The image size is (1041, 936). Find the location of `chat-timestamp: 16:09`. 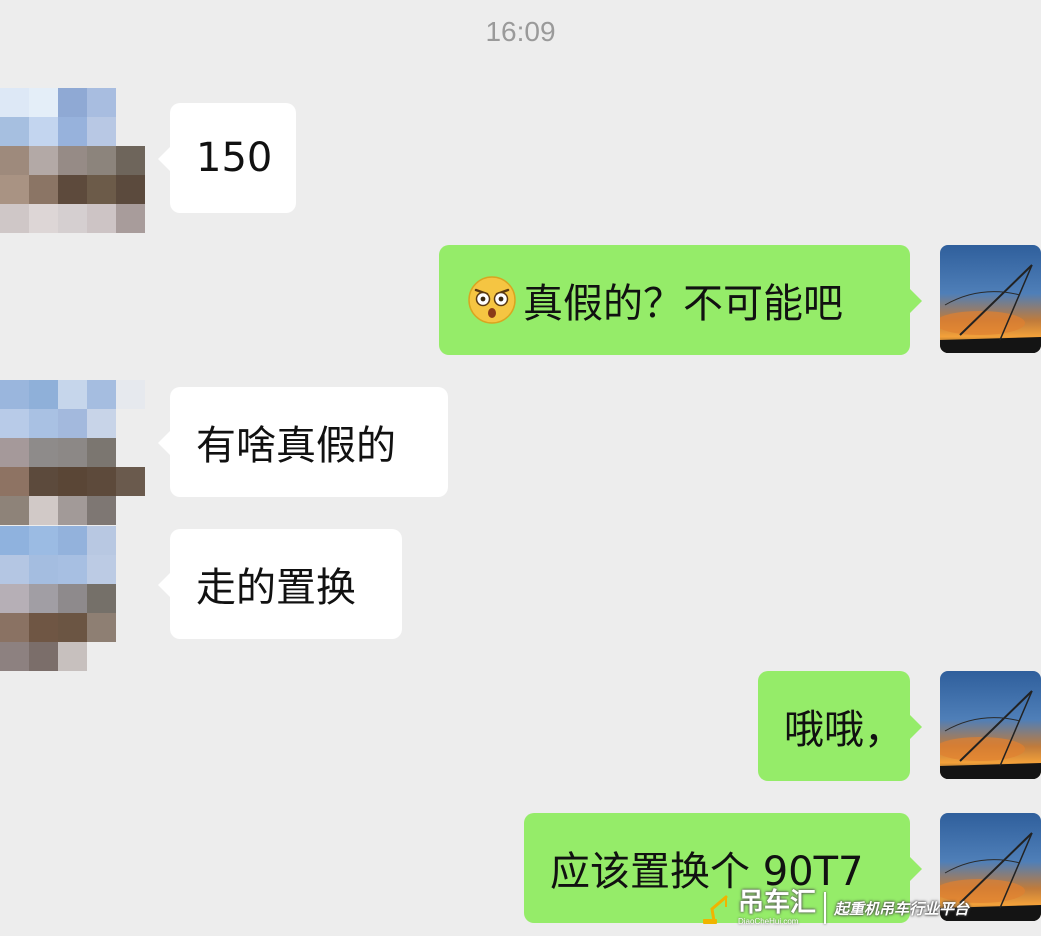

chat-timestamp: 16:09 is located at coordinates (520, 31).